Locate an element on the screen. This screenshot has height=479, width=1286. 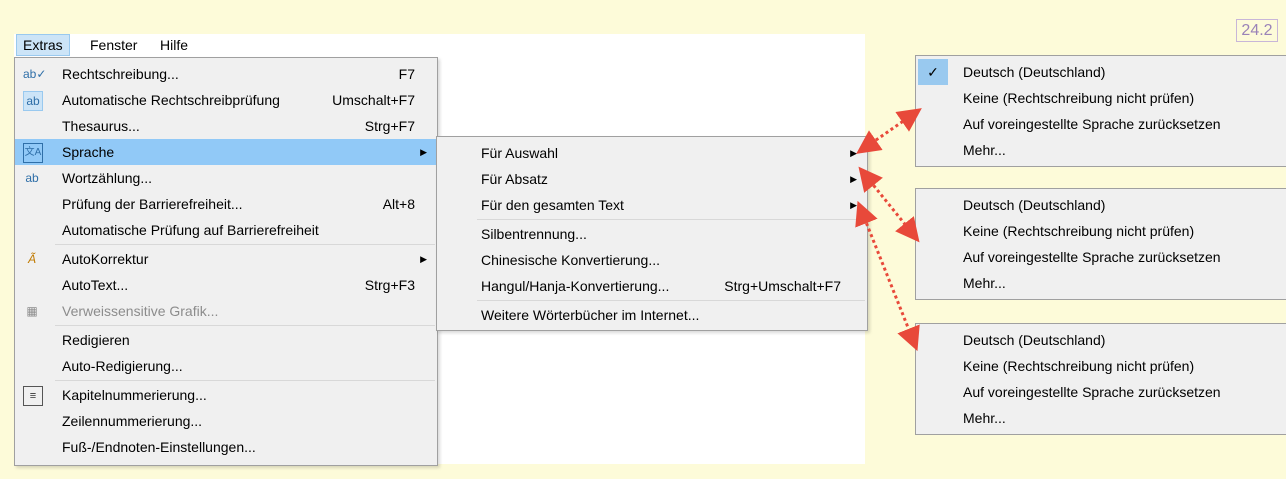
connector-arrows is located at coordinates (888, 230).